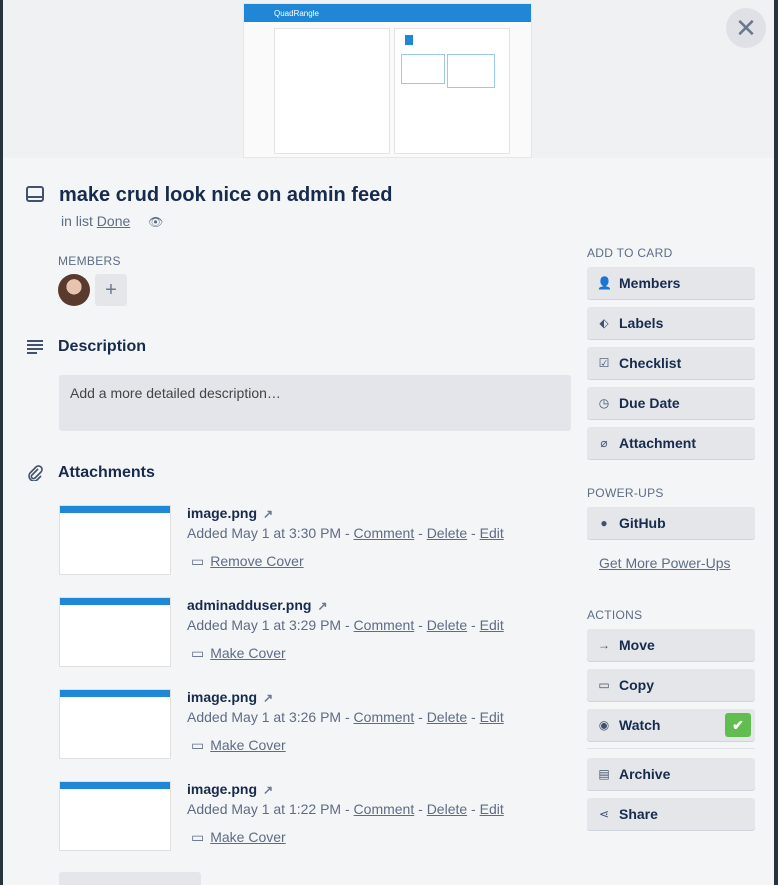 This screenshot has width=778, height=885. What do you see at coordinates (247, 561) in the screenshot?
I see `remove-cover-button: ▭ Remove Cover` at bounding box center [247, 561].